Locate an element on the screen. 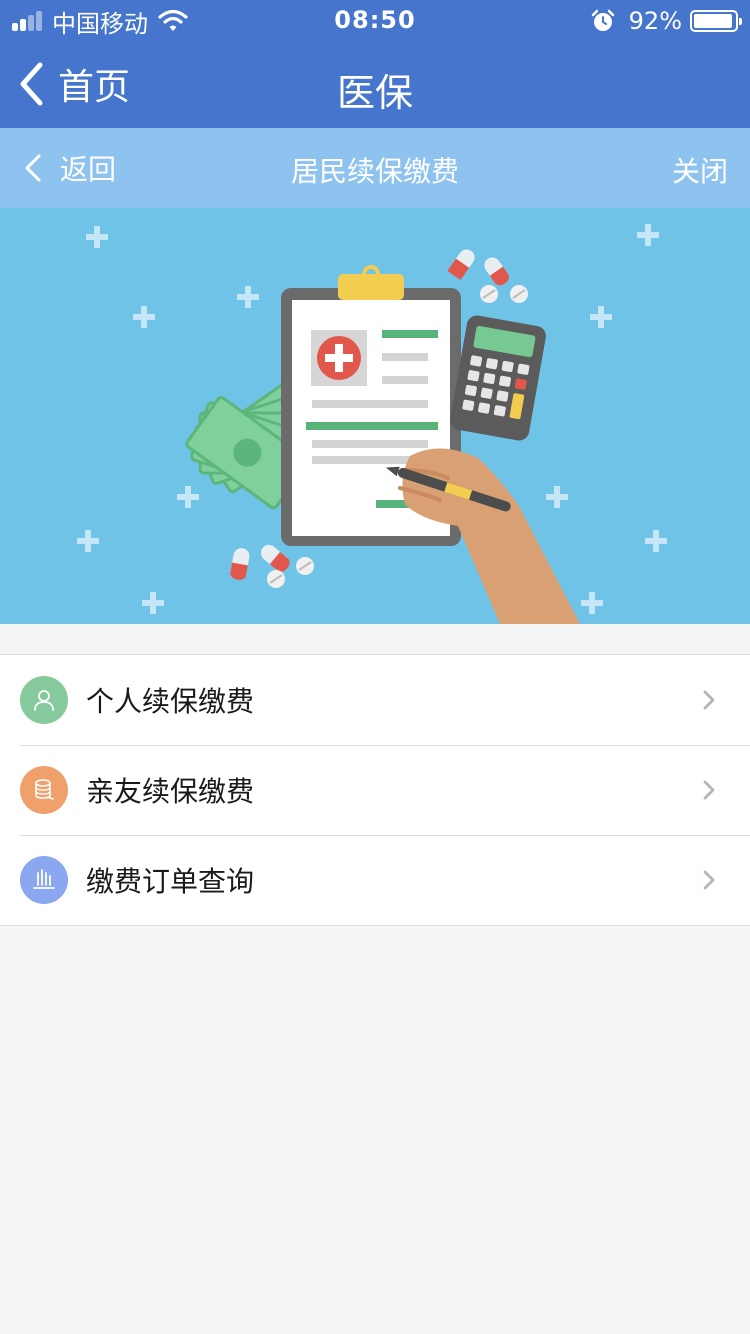 The width and height of the screenshot is (750, 1334). alarm-icon is located at coordinates (602, 20).